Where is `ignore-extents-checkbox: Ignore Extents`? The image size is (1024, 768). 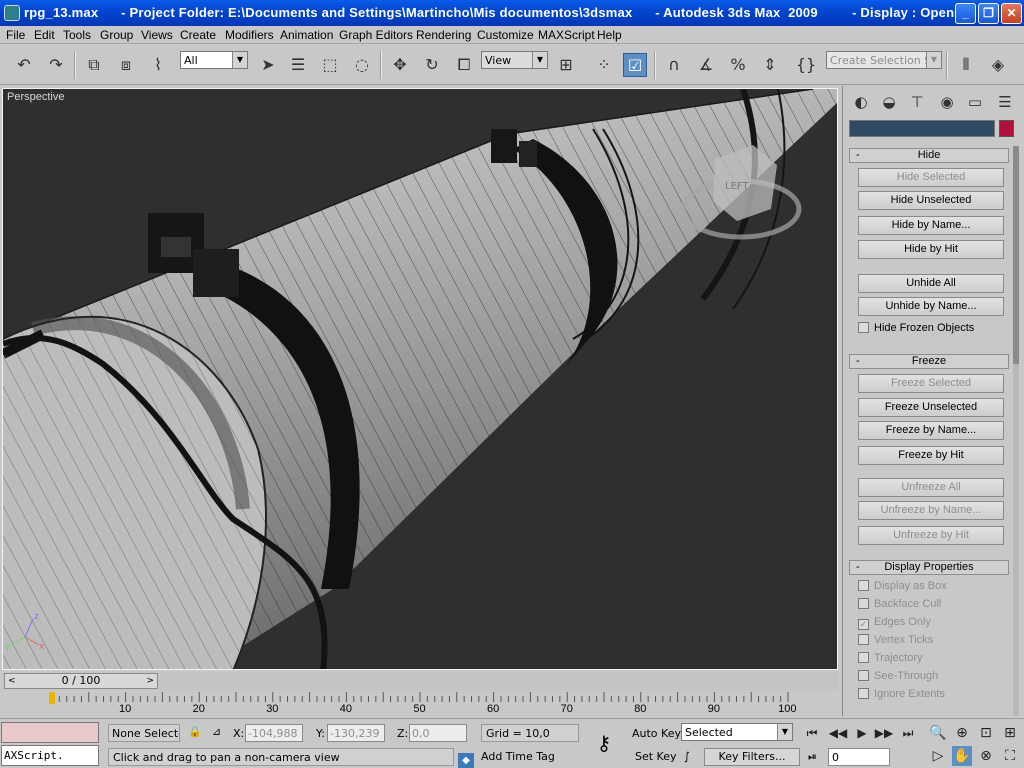 ignore-extents-checkbox: Ignore Extents is located at coordinates (901, 696).